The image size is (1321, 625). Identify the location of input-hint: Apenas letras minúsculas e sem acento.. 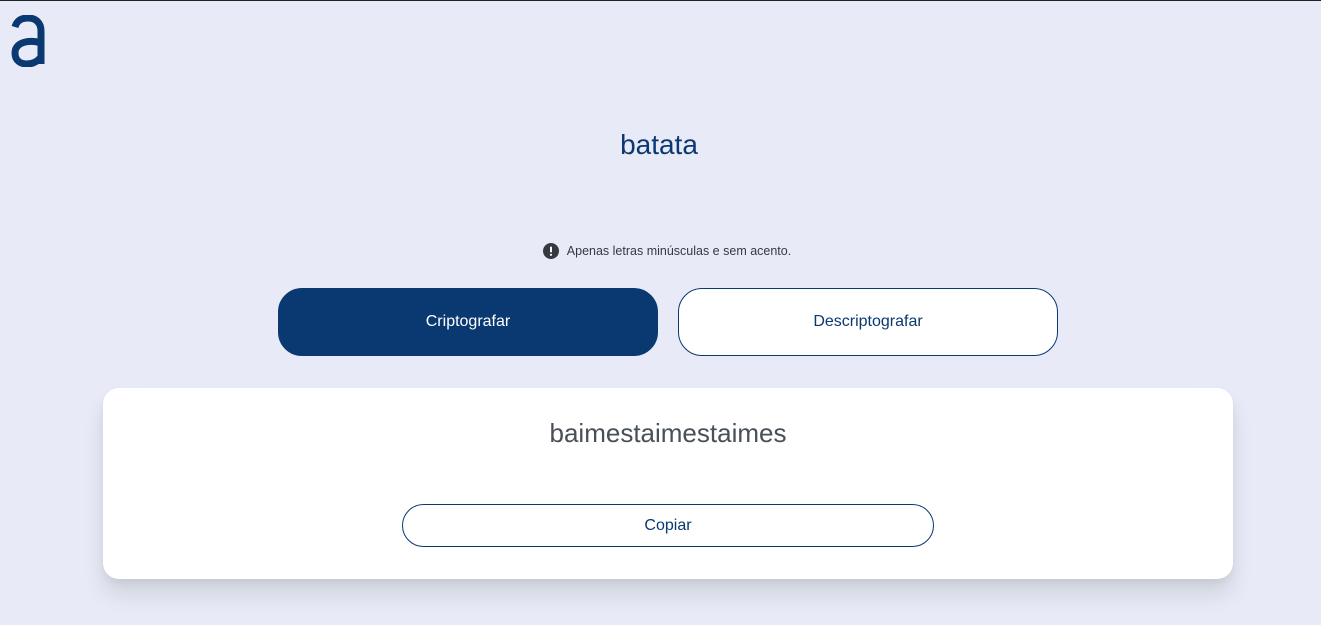
(660, 251).